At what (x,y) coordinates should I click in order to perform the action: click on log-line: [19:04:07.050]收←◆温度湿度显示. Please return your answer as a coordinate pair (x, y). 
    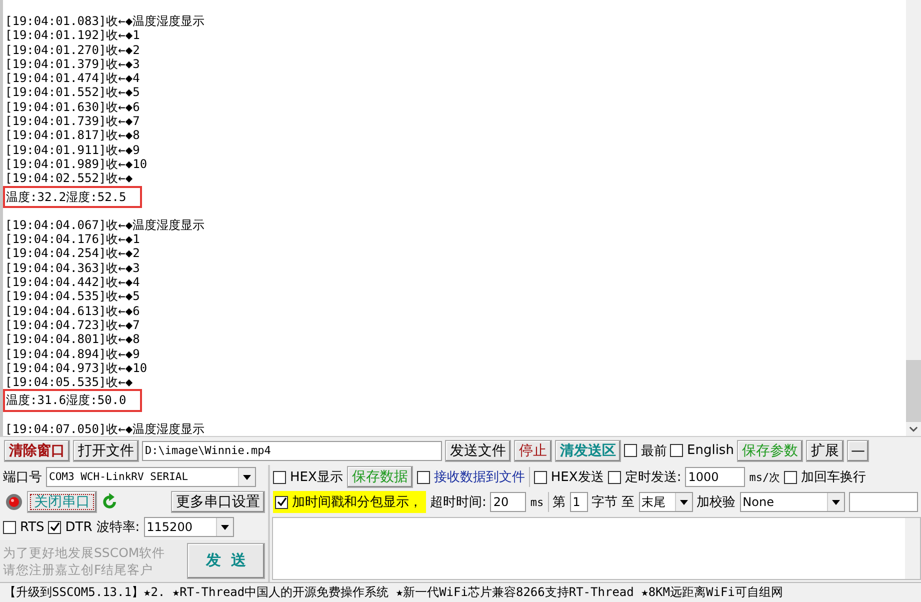
    Looking at the image, I should click on (105, 429).